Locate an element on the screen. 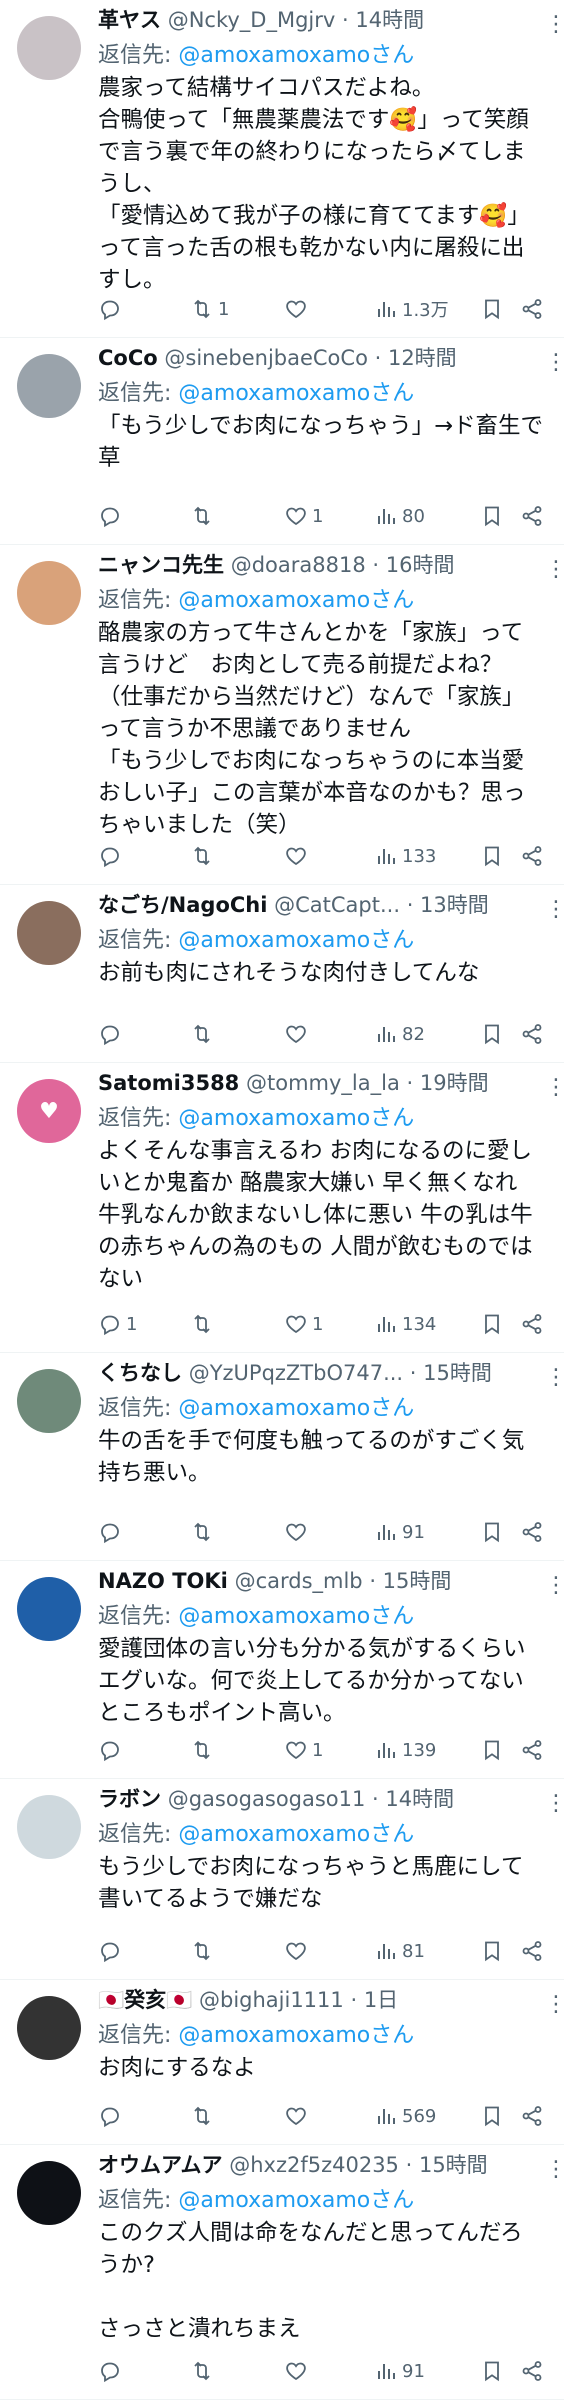 Image resolution: width=564 pixels, height=2400 pixels. display-name: 革ヤス is located at coordinates (129, 20).